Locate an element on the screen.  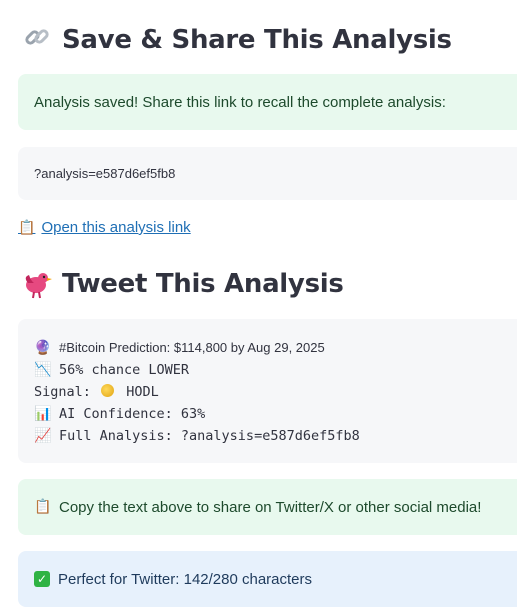
save-share-title: Save & Share This Analysis is located at coordinates (257, 40).